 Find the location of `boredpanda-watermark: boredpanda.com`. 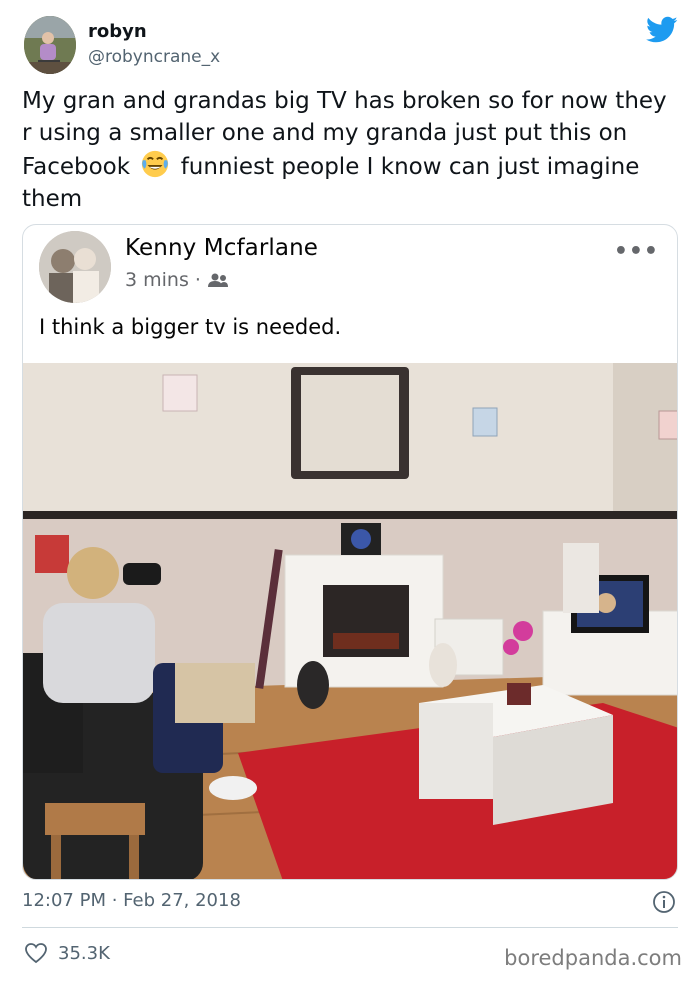

boredpanda-watermark: boredpanda.com is located at coordinates (593, 958).